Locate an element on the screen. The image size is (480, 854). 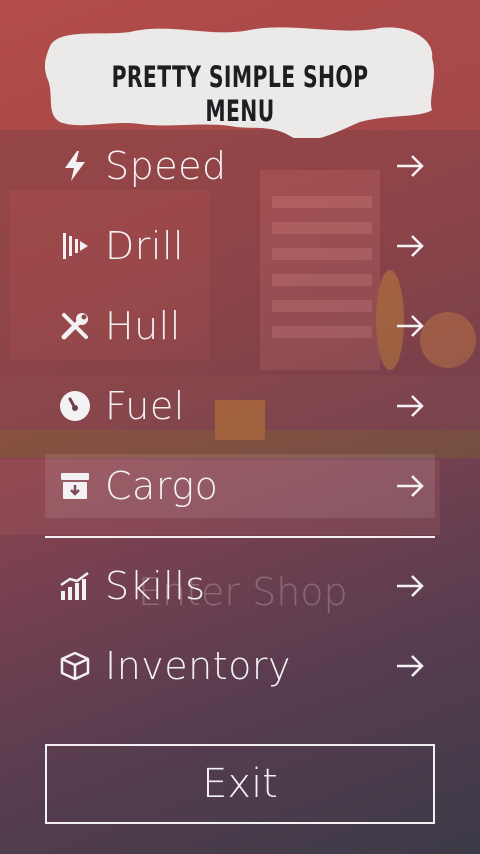
menu-item-inventory: Inventory is located at coordinates (240, 666).